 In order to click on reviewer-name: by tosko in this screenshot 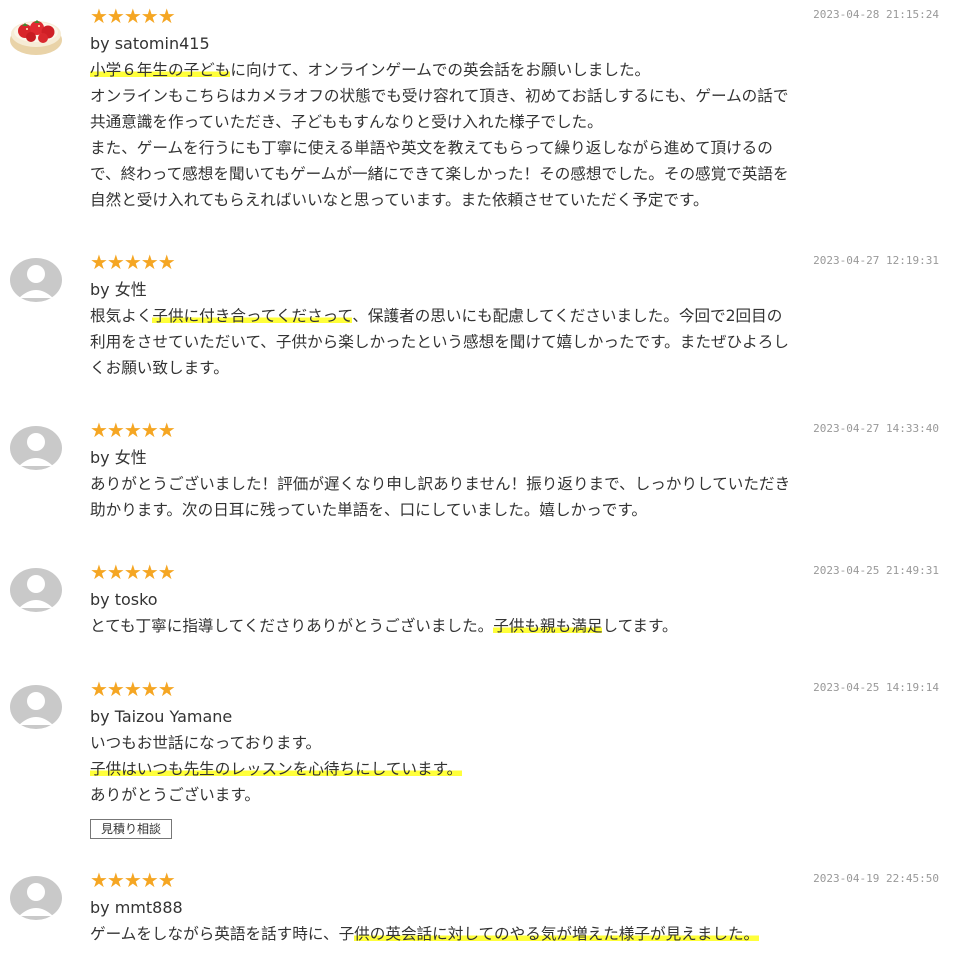, I will do `click(124, 600)`.